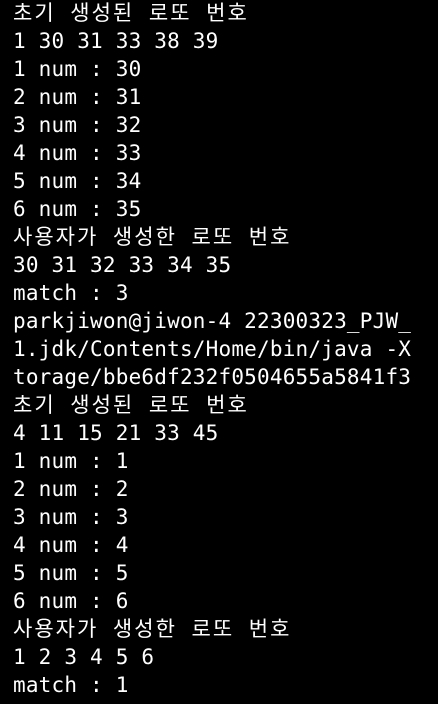 This screenshot has height=704, width=438. I want to click on terminal-line-input: 1 num : 1, so click(71, 461).